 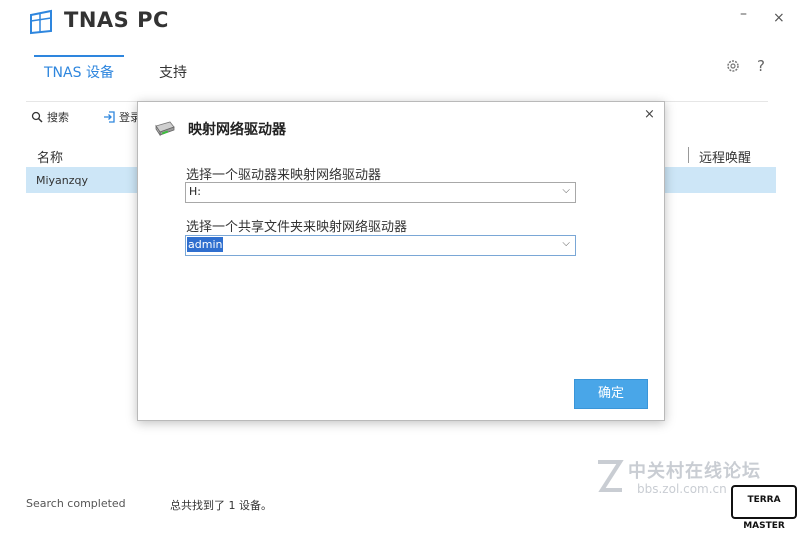 I want to click on drive-label: 选择一个驱动器来映射网络驱动器, so click(x=284, y=175).